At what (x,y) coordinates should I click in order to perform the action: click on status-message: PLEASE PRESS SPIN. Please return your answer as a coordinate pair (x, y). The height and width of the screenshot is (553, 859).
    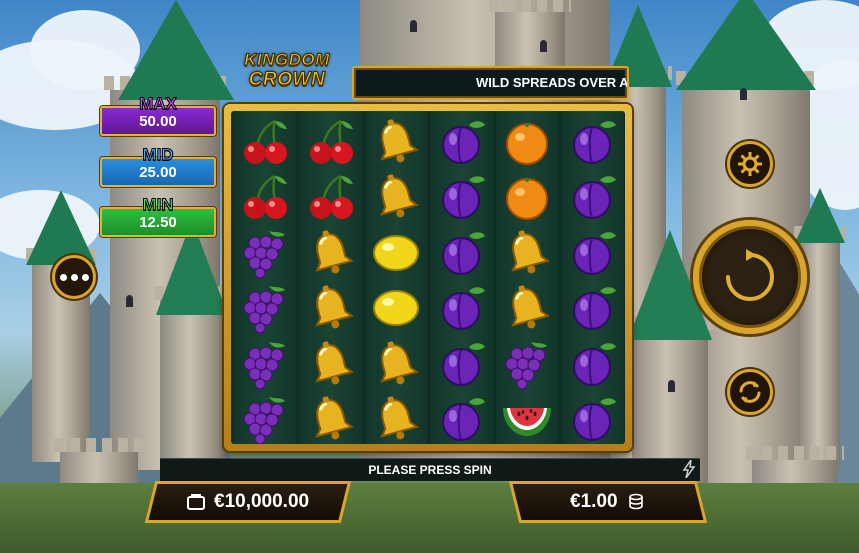
    Looking at the image, I should click on (430, 469).